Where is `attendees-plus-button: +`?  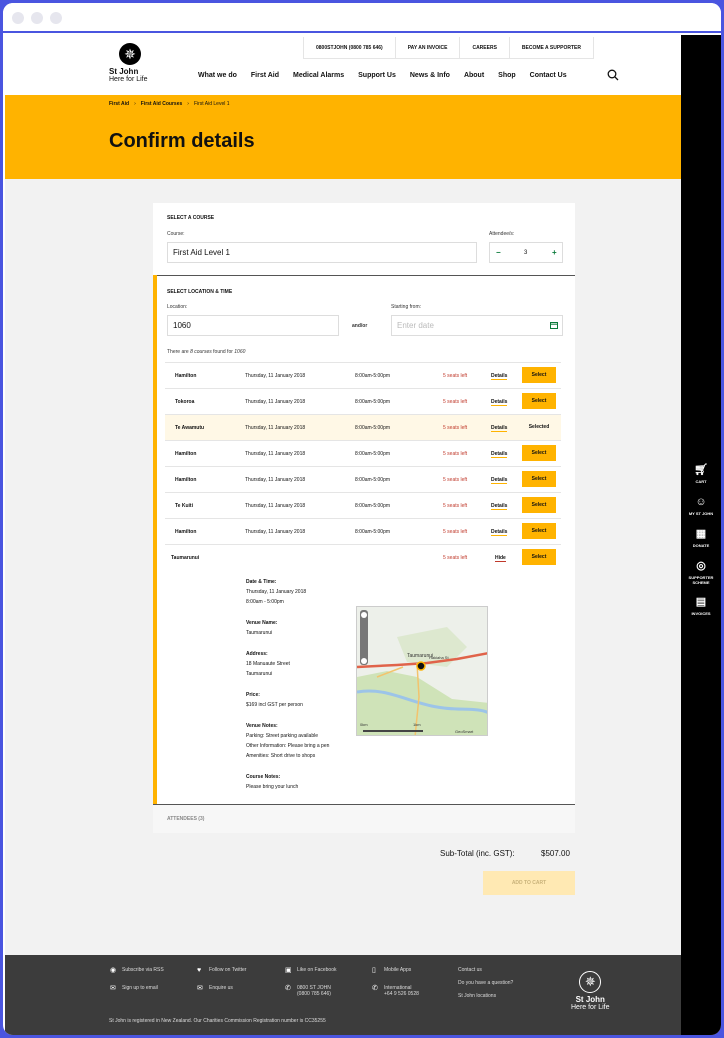 attendees-plus-button: + is located at coordinates (554, 253).